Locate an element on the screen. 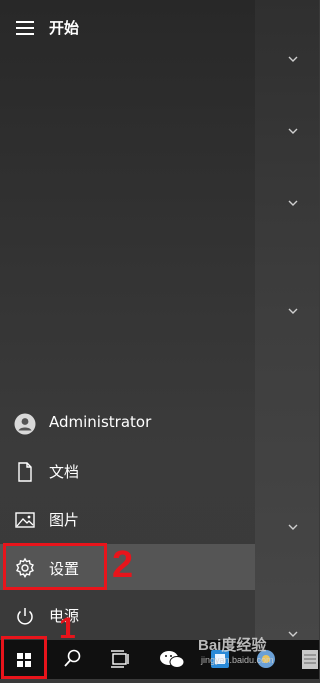 The width and height of the screenshot is (320, 683). pictures-label: 图片 is located at coordinates (64, 520).